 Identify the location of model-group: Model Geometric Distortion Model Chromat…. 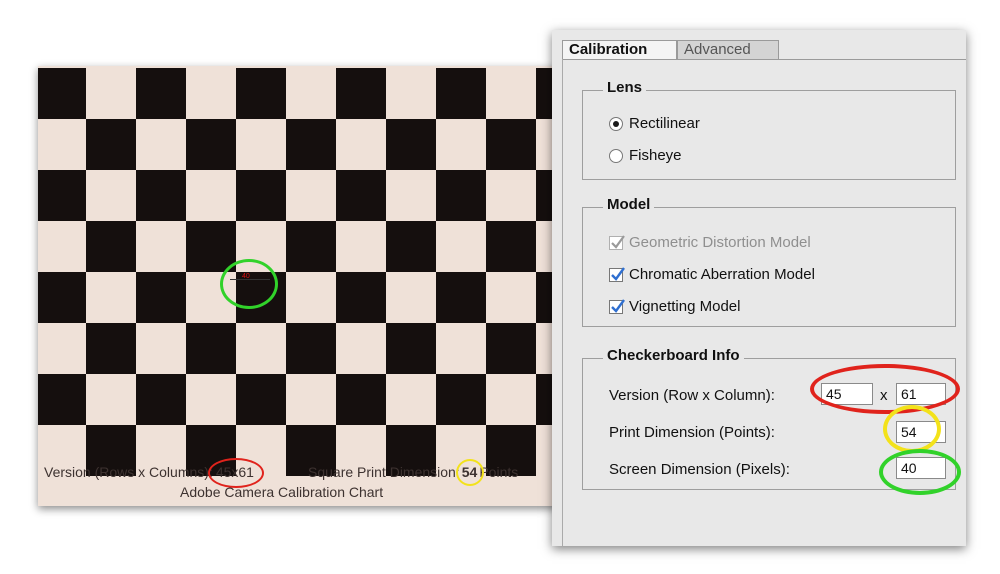
(769, 261).